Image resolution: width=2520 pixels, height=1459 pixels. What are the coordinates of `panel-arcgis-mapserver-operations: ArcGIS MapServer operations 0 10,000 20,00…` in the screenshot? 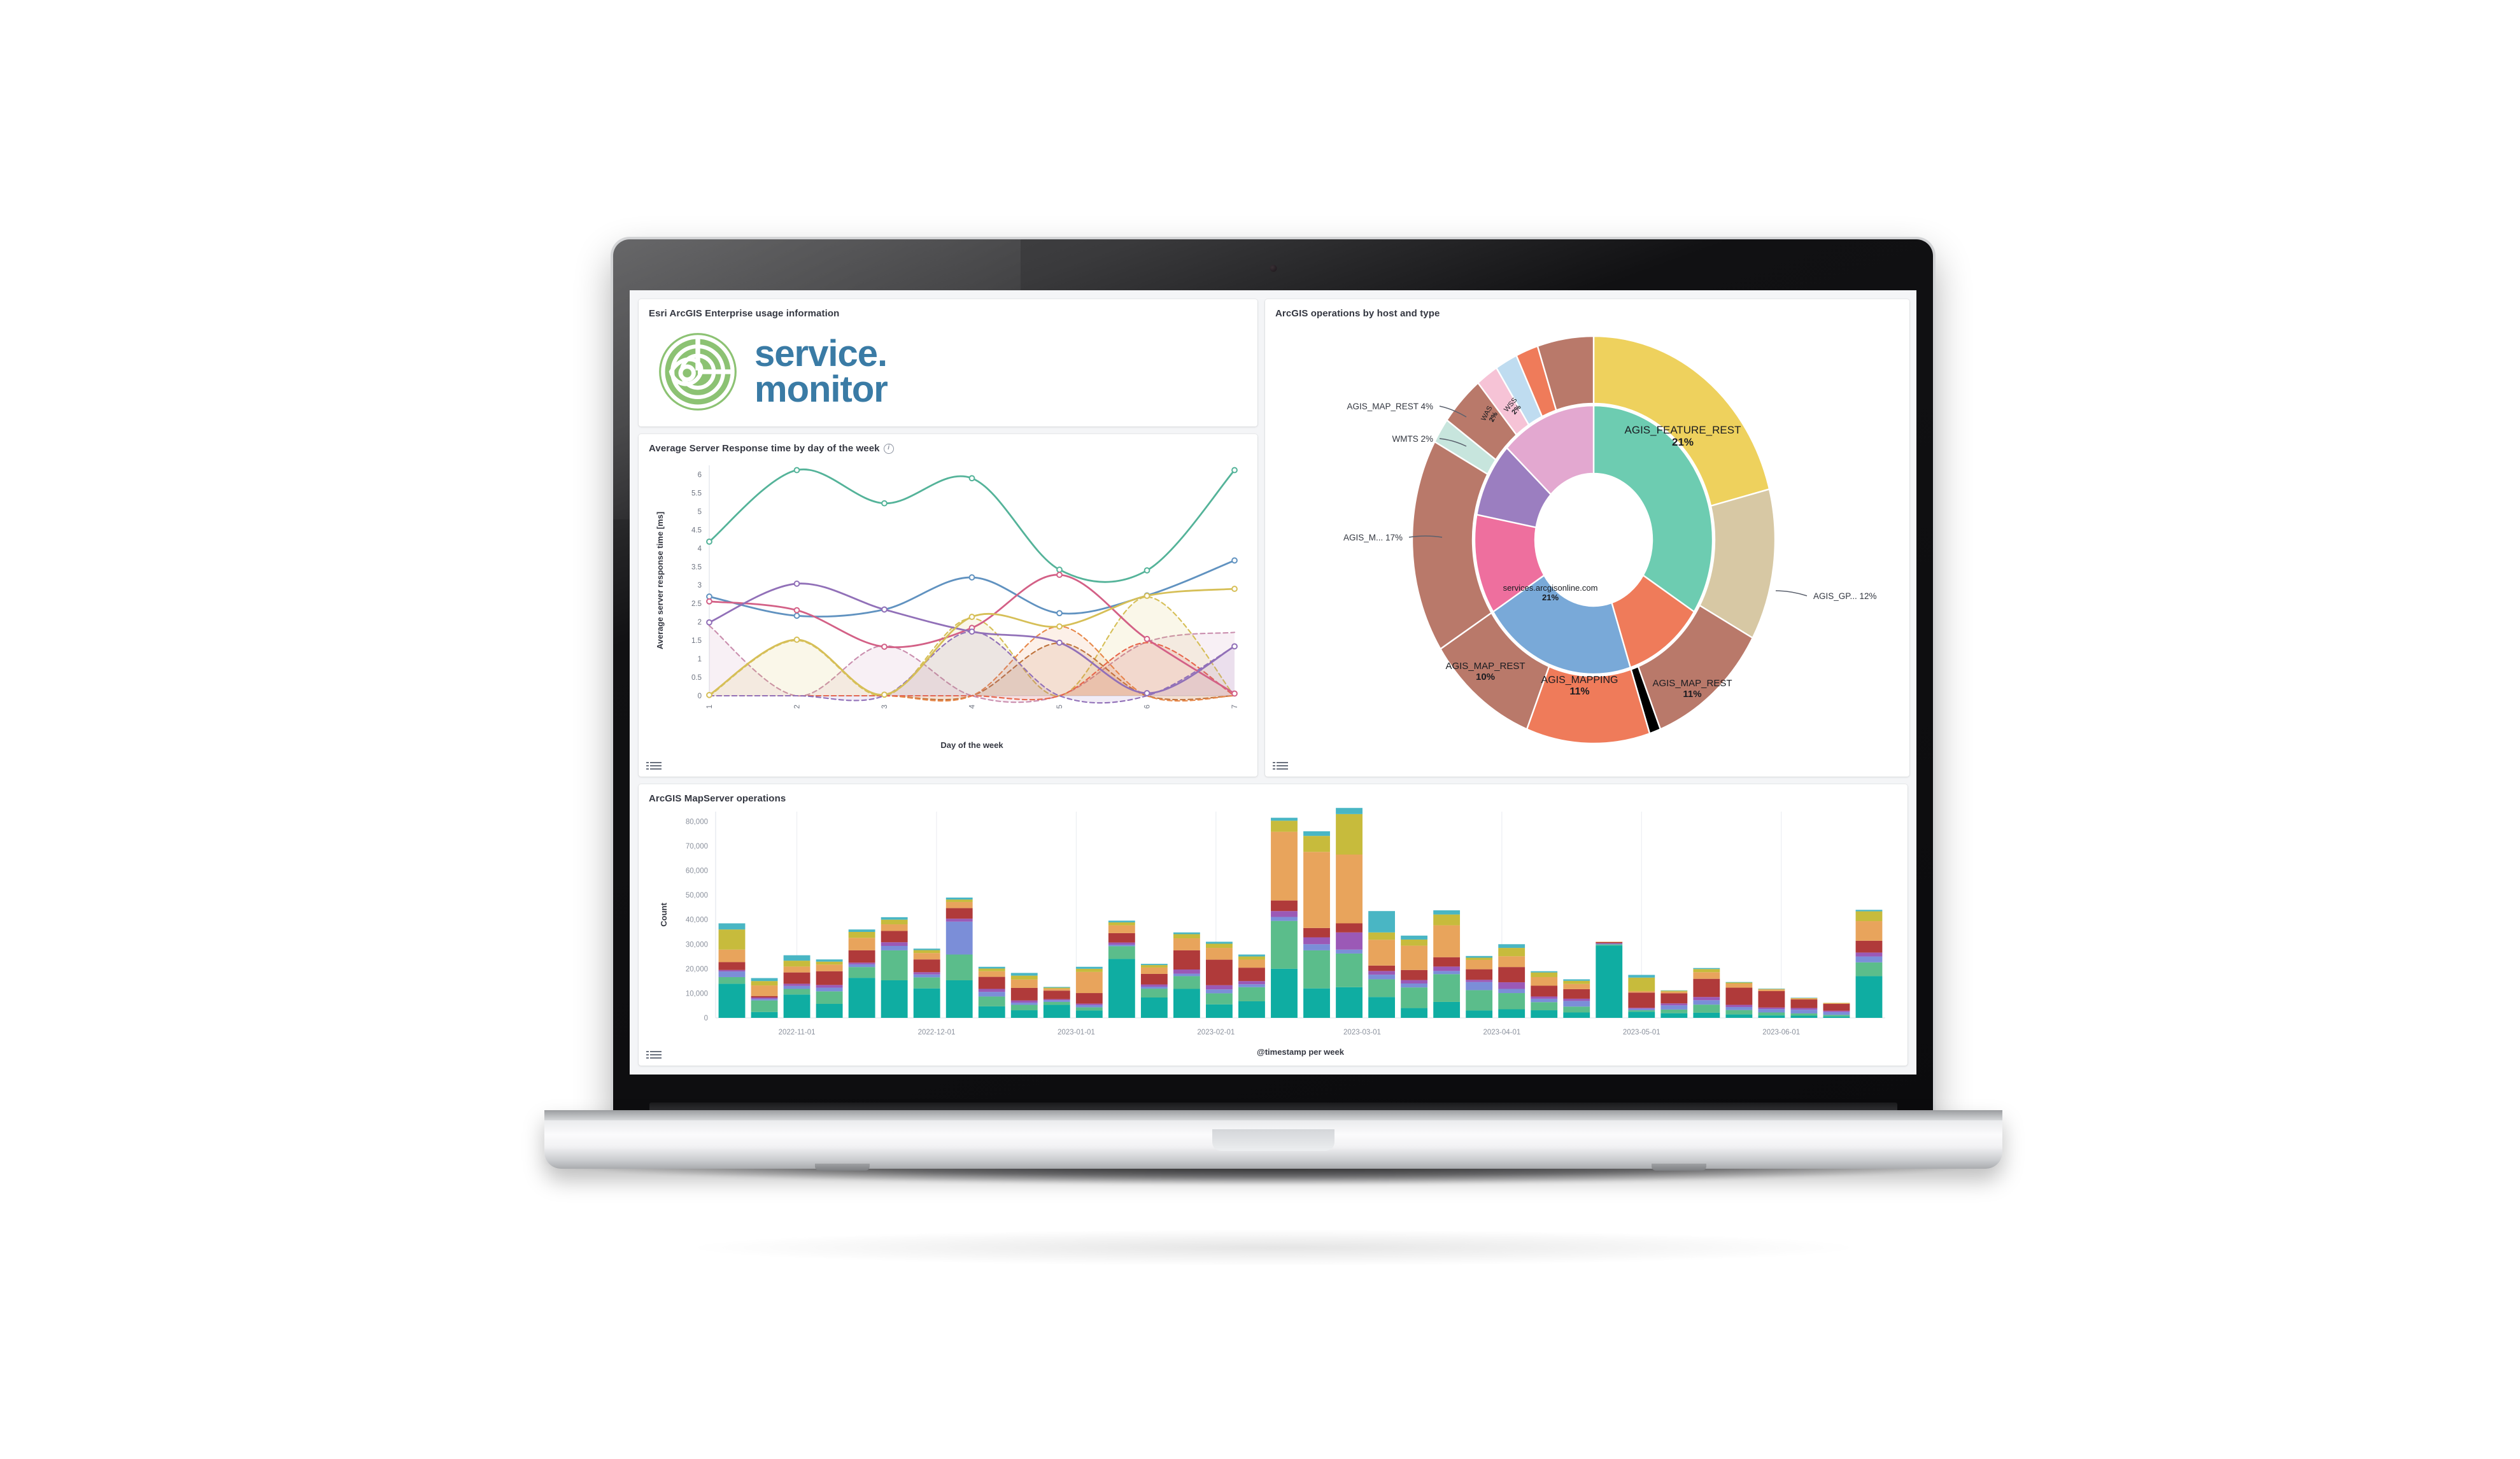 It's located at (1273, 925).